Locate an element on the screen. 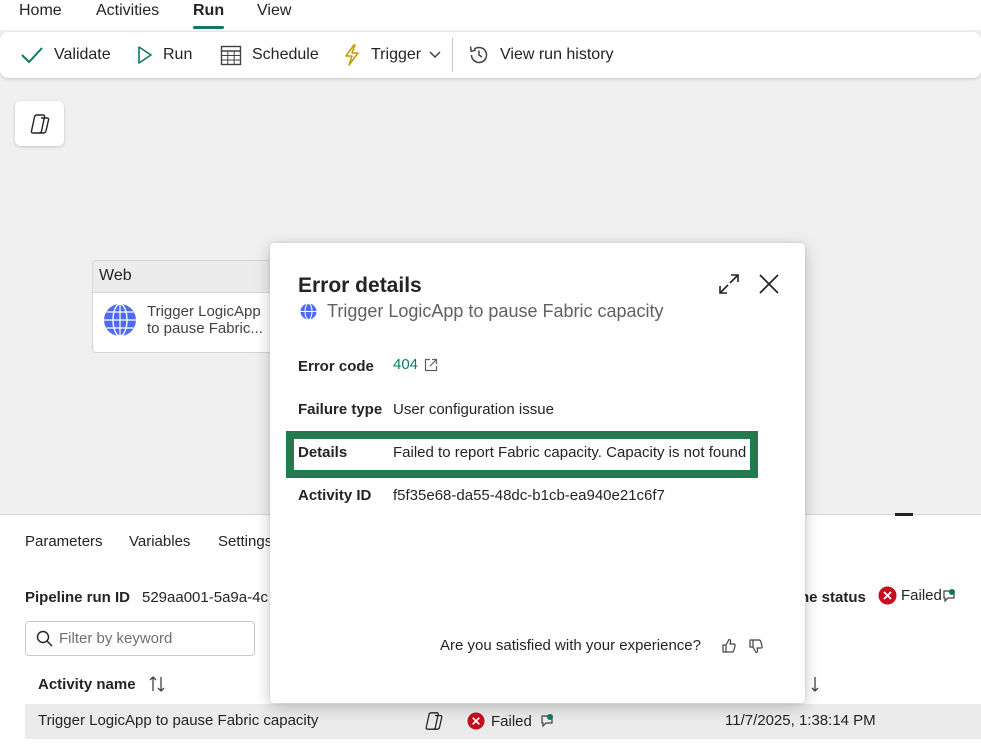 This screenshot has height=748, width=981. tab-home: Home is located at coordinates (40, 11).